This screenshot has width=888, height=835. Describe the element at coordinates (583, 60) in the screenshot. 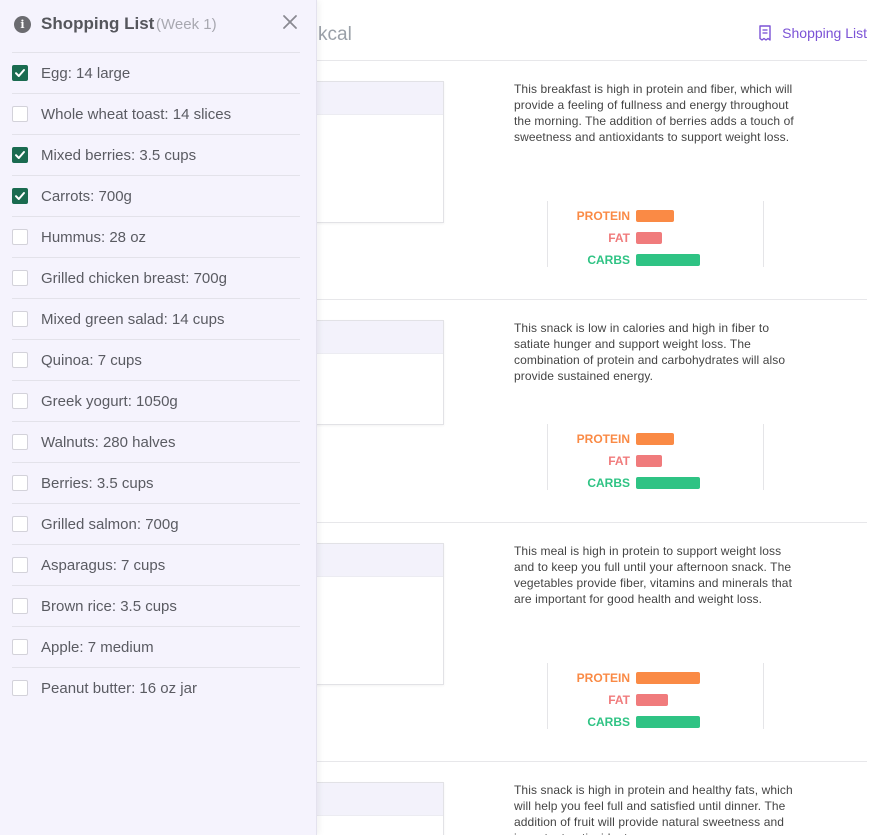

I see `header-divider` at that location.